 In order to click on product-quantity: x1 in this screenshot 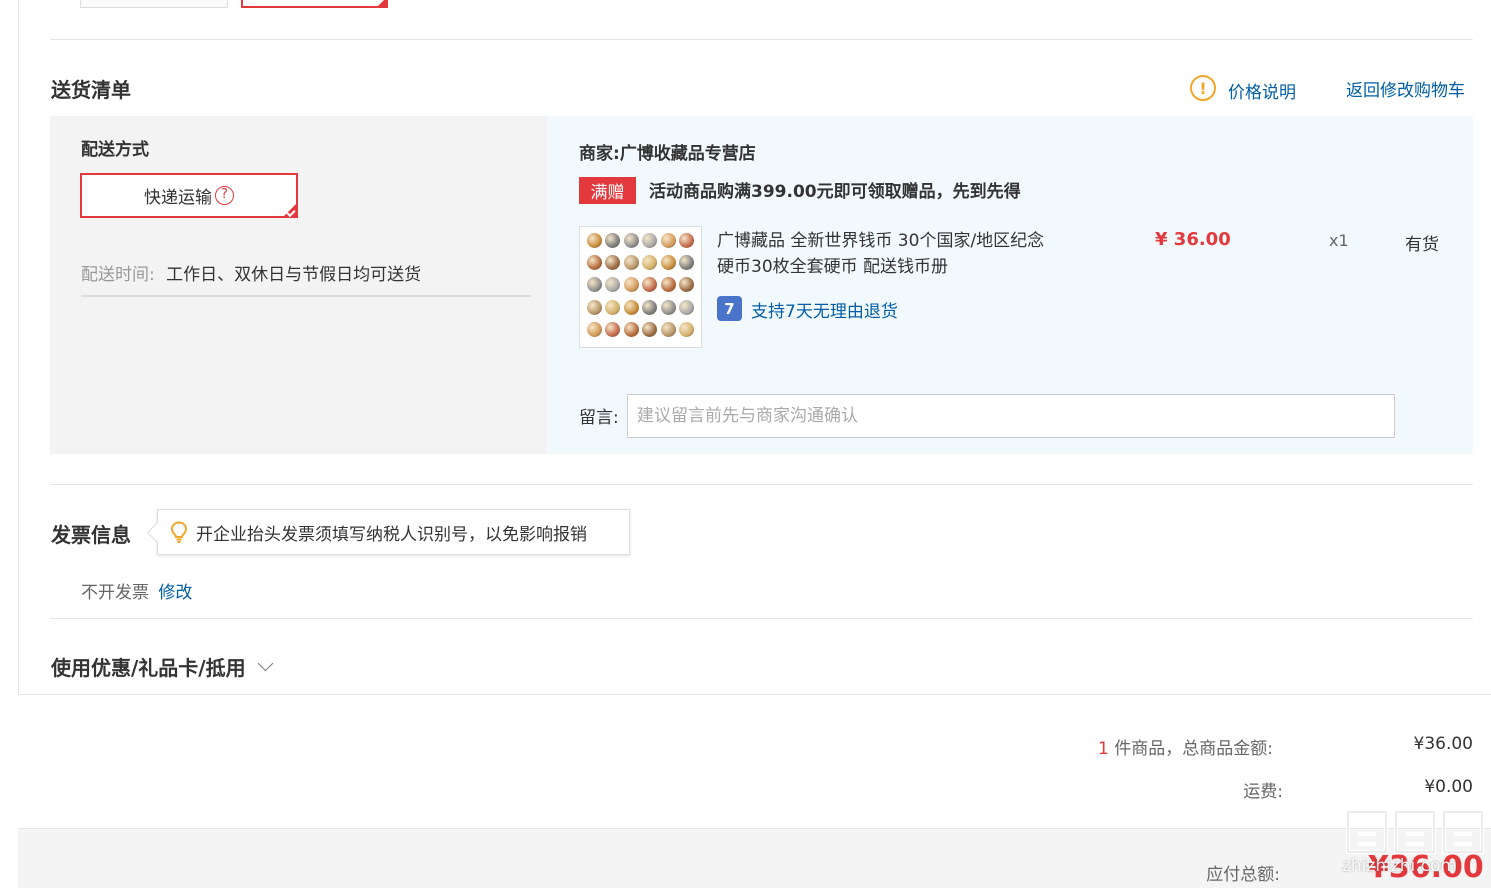, I will do `click(1339, 240)`.